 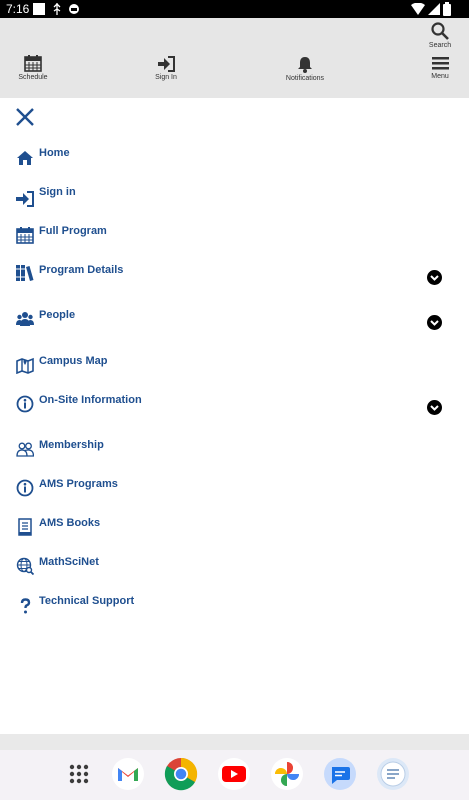 What do you see at coordinates (33, 77) in the screenshot?
I see `schedule-label: Schedule` at bounding box center [33, 77].